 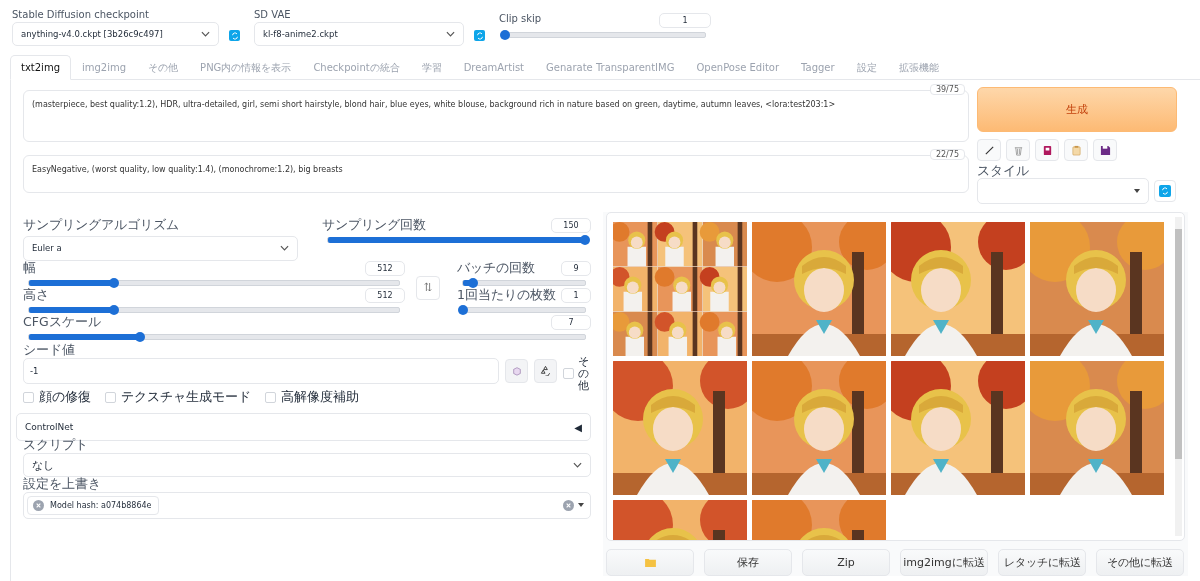 What do you see at coordinates (571, 225) in the screenshot?
I see `number-field: 150` at bounding box center [571, 225].